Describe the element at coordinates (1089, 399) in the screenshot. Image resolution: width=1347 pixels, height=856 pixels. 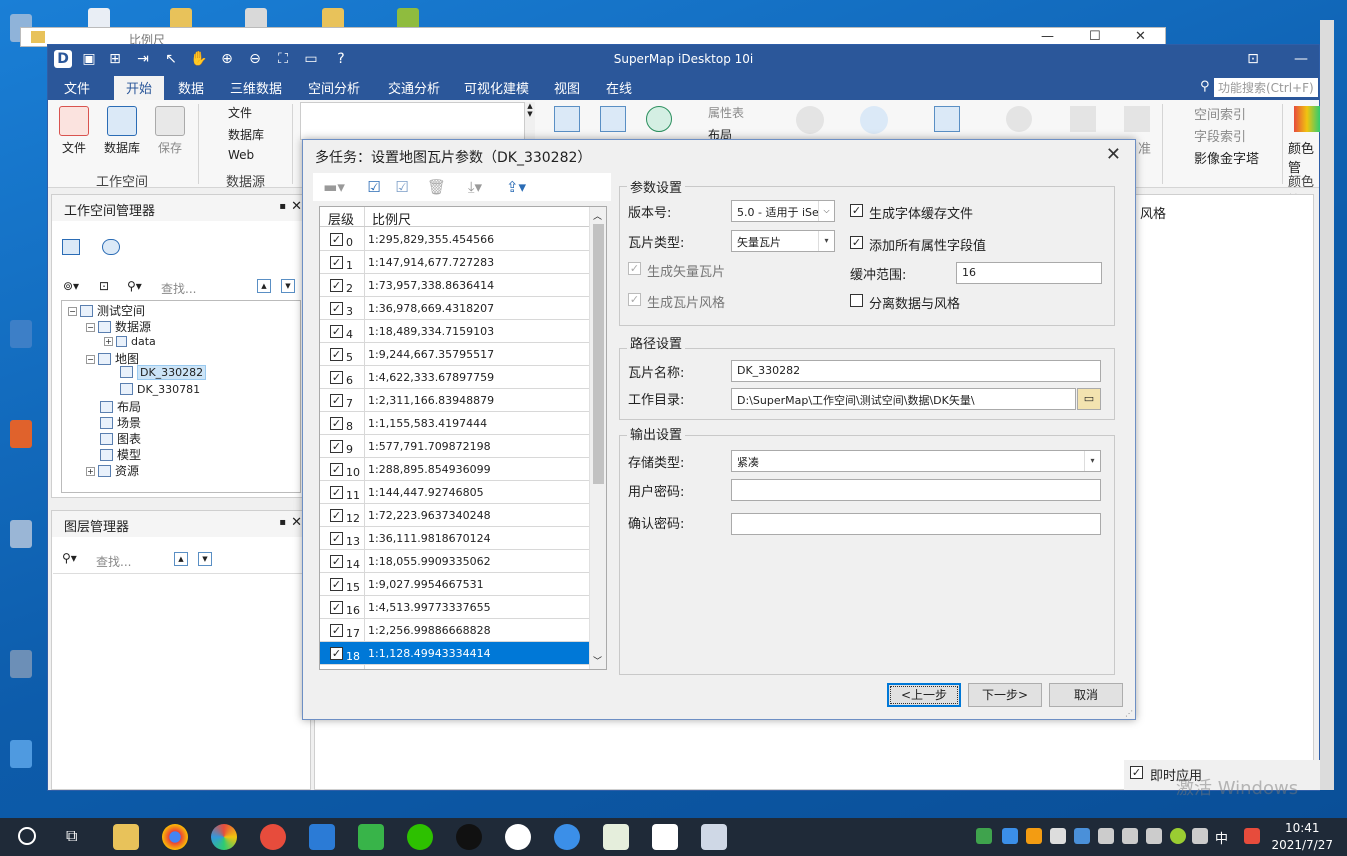
I see `folder-browse-button: ▭` at that location.